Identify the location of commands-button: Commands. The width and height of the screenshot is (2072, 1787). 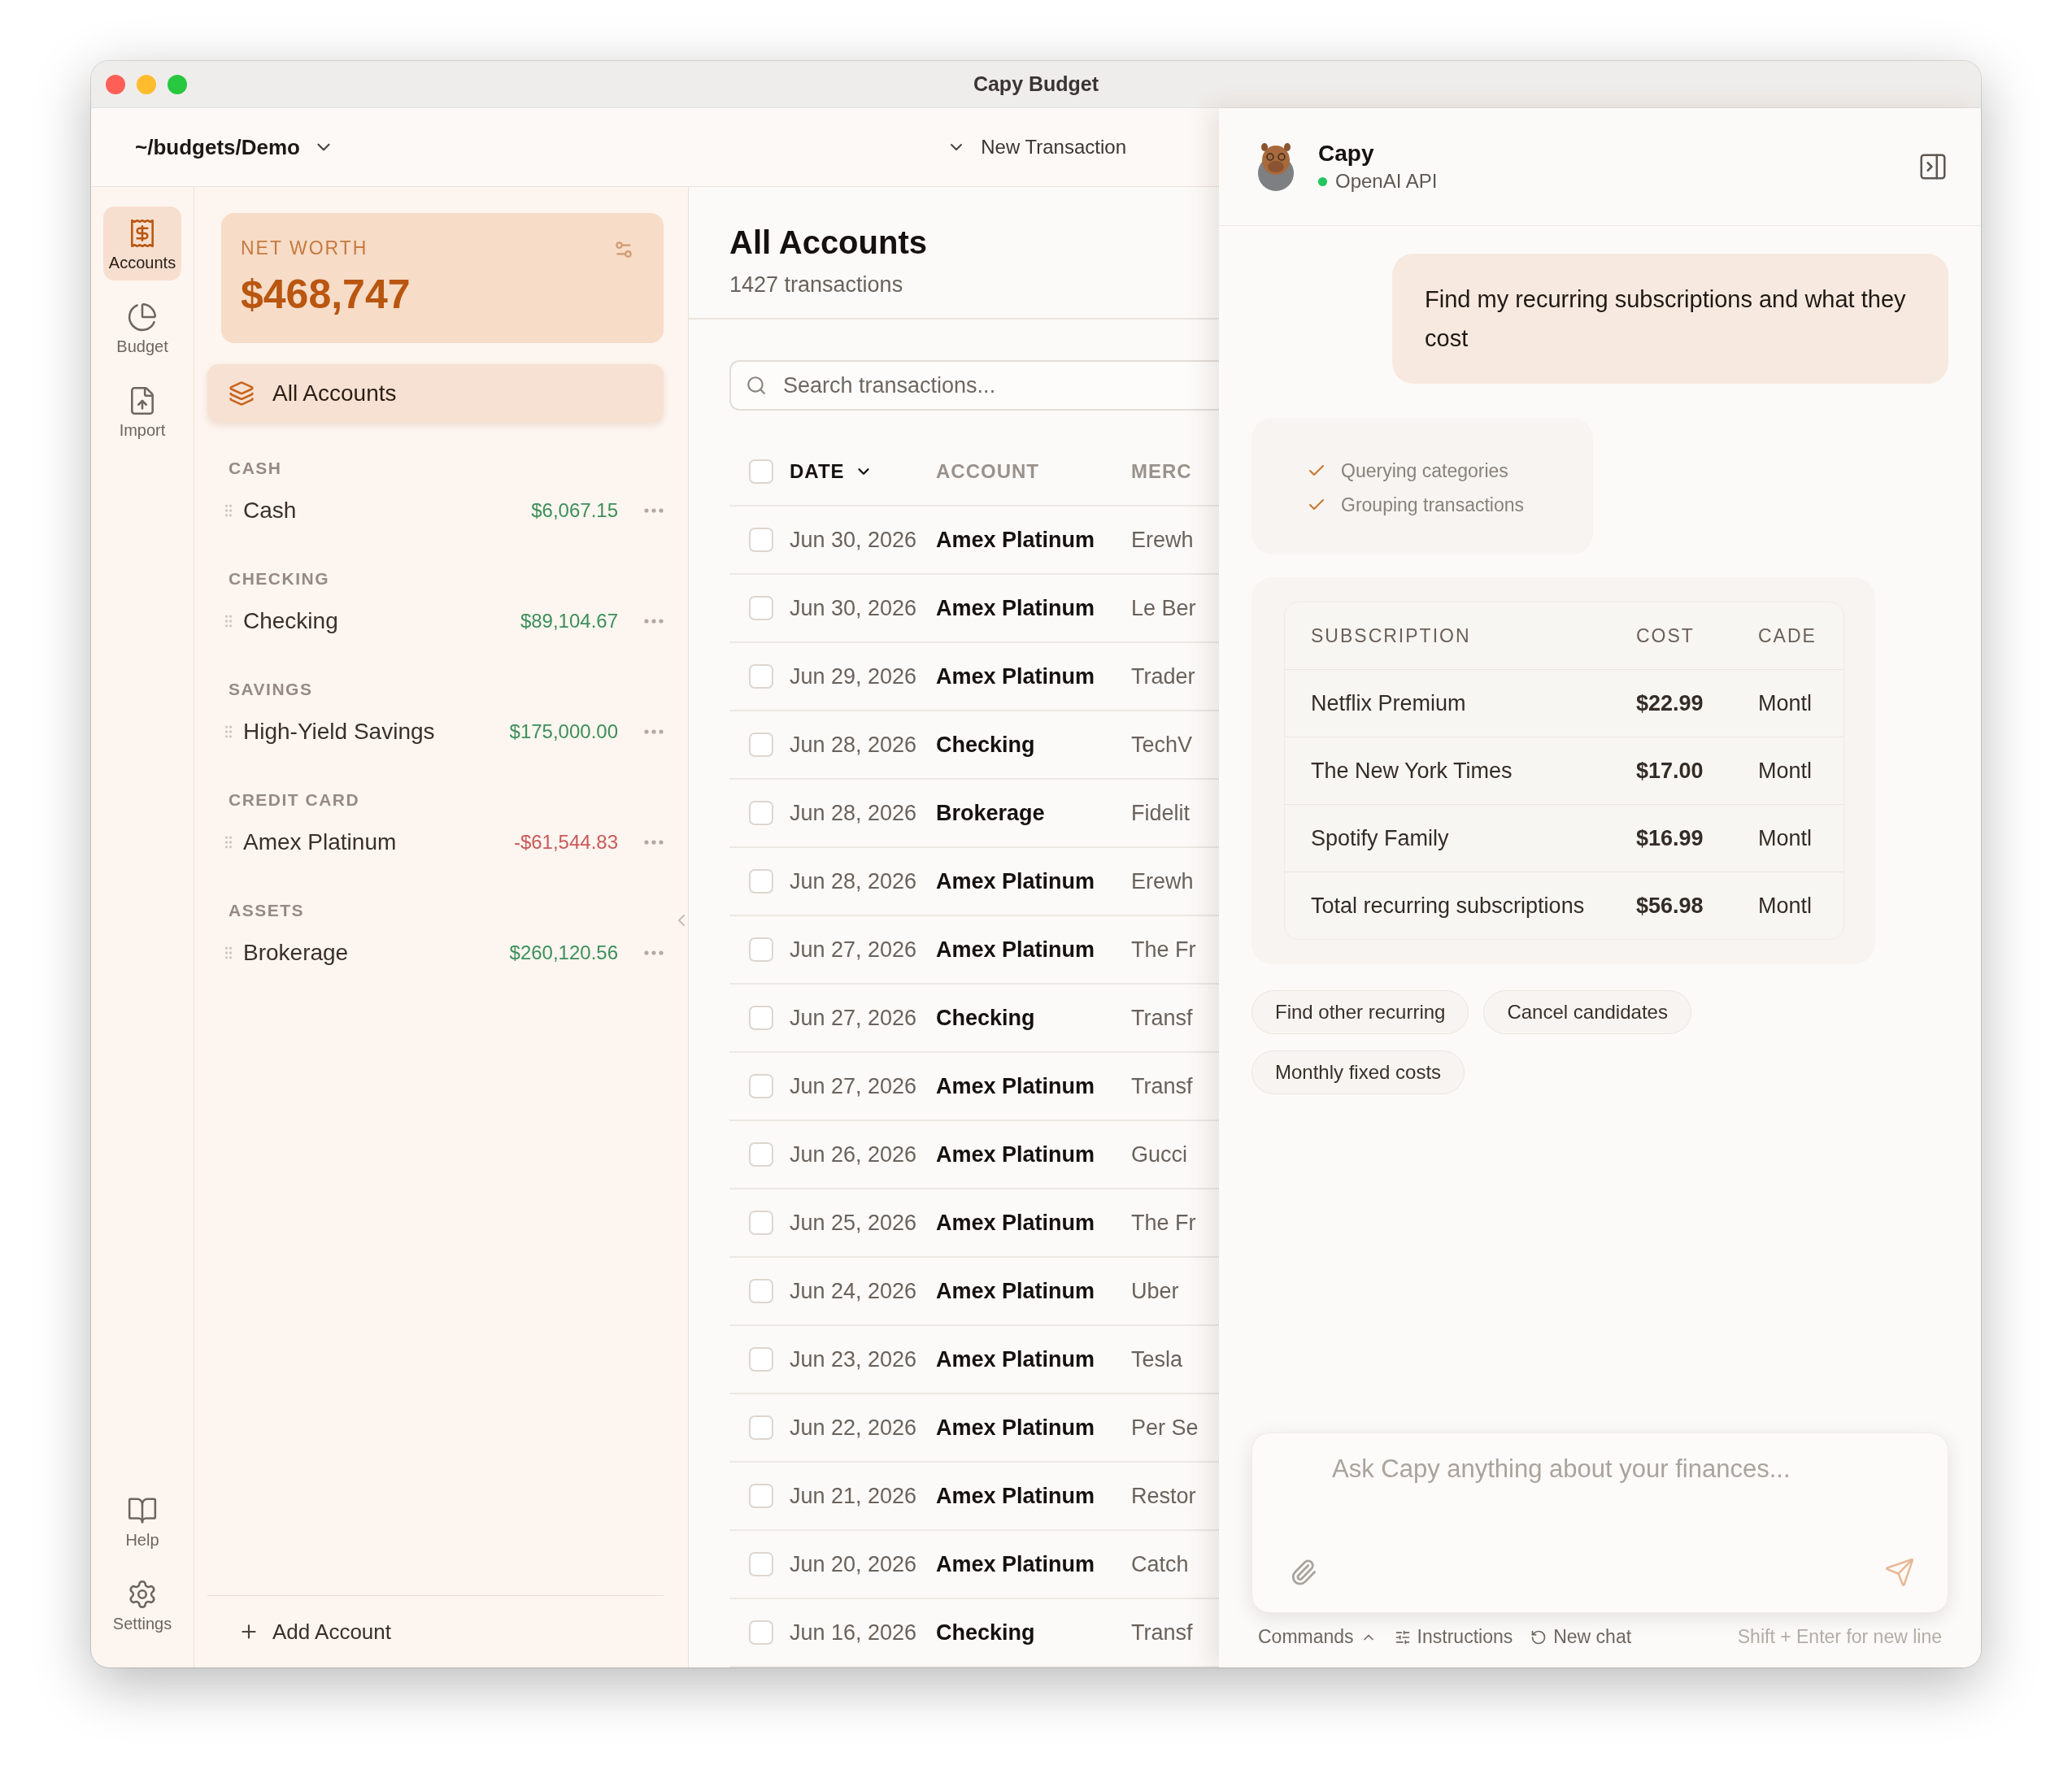
(1317, 1637).